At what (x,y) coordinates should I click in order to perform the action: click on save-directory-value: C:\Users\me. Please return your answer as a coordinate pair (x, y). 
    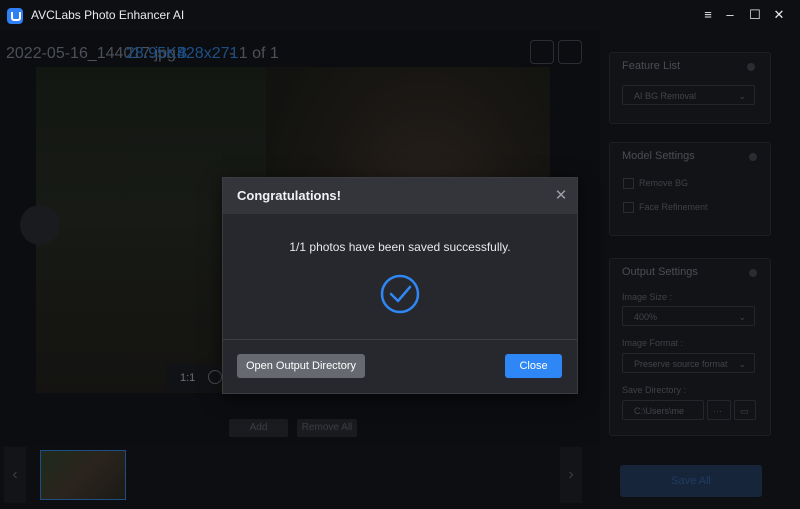
    Looking at the image, I should click on (659, 411).